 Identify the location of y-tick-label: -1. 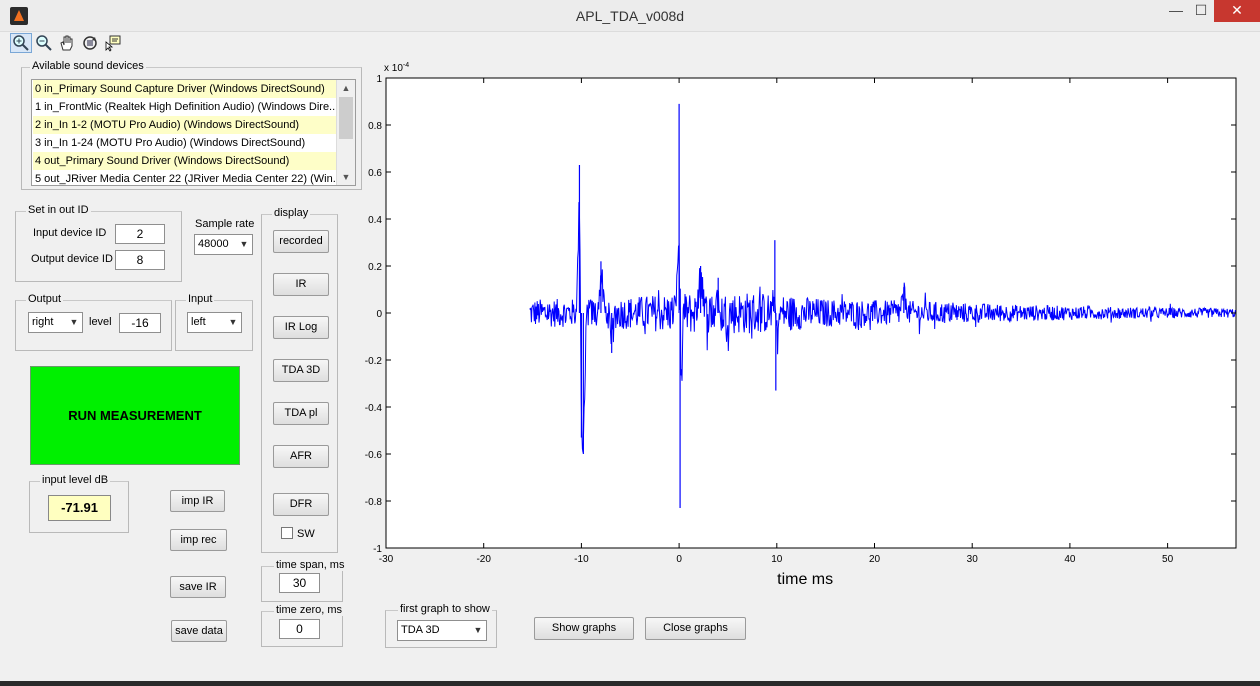
(377, 549).